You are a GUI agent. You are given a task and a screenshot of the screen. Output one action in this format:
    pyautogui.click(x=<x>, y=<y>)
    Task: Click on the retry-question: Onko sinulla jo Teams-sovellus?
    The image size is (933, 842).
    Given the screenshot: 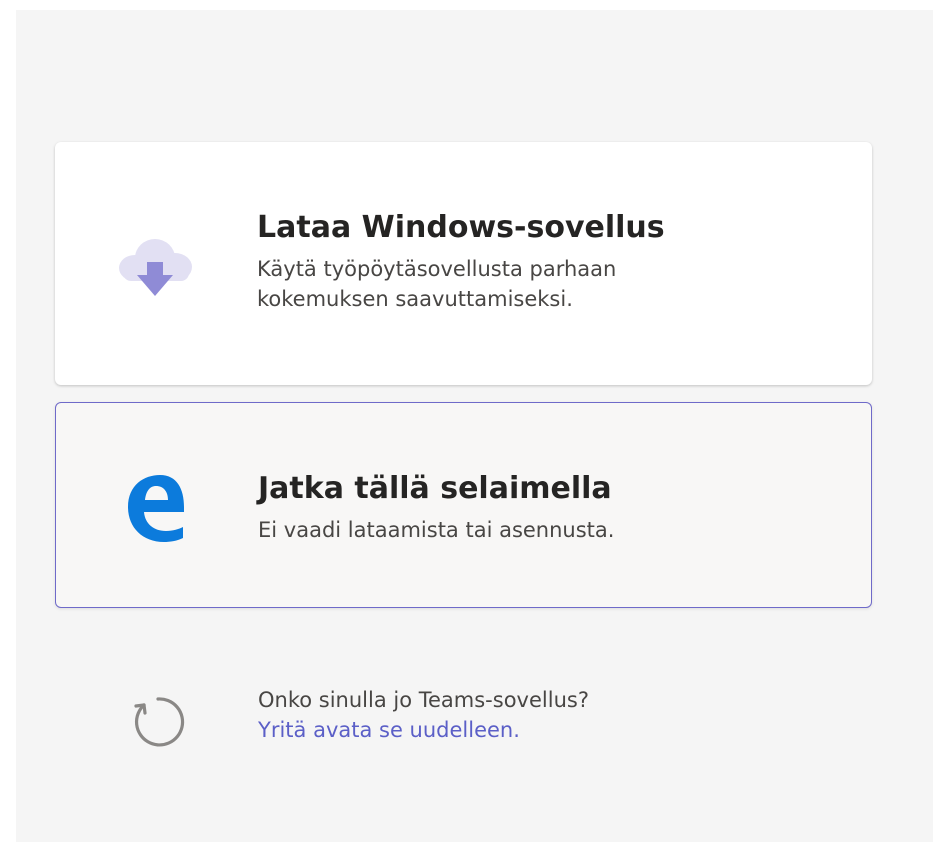 What is the action you would take?
    pyautogui.click(x=423, y=700)
    